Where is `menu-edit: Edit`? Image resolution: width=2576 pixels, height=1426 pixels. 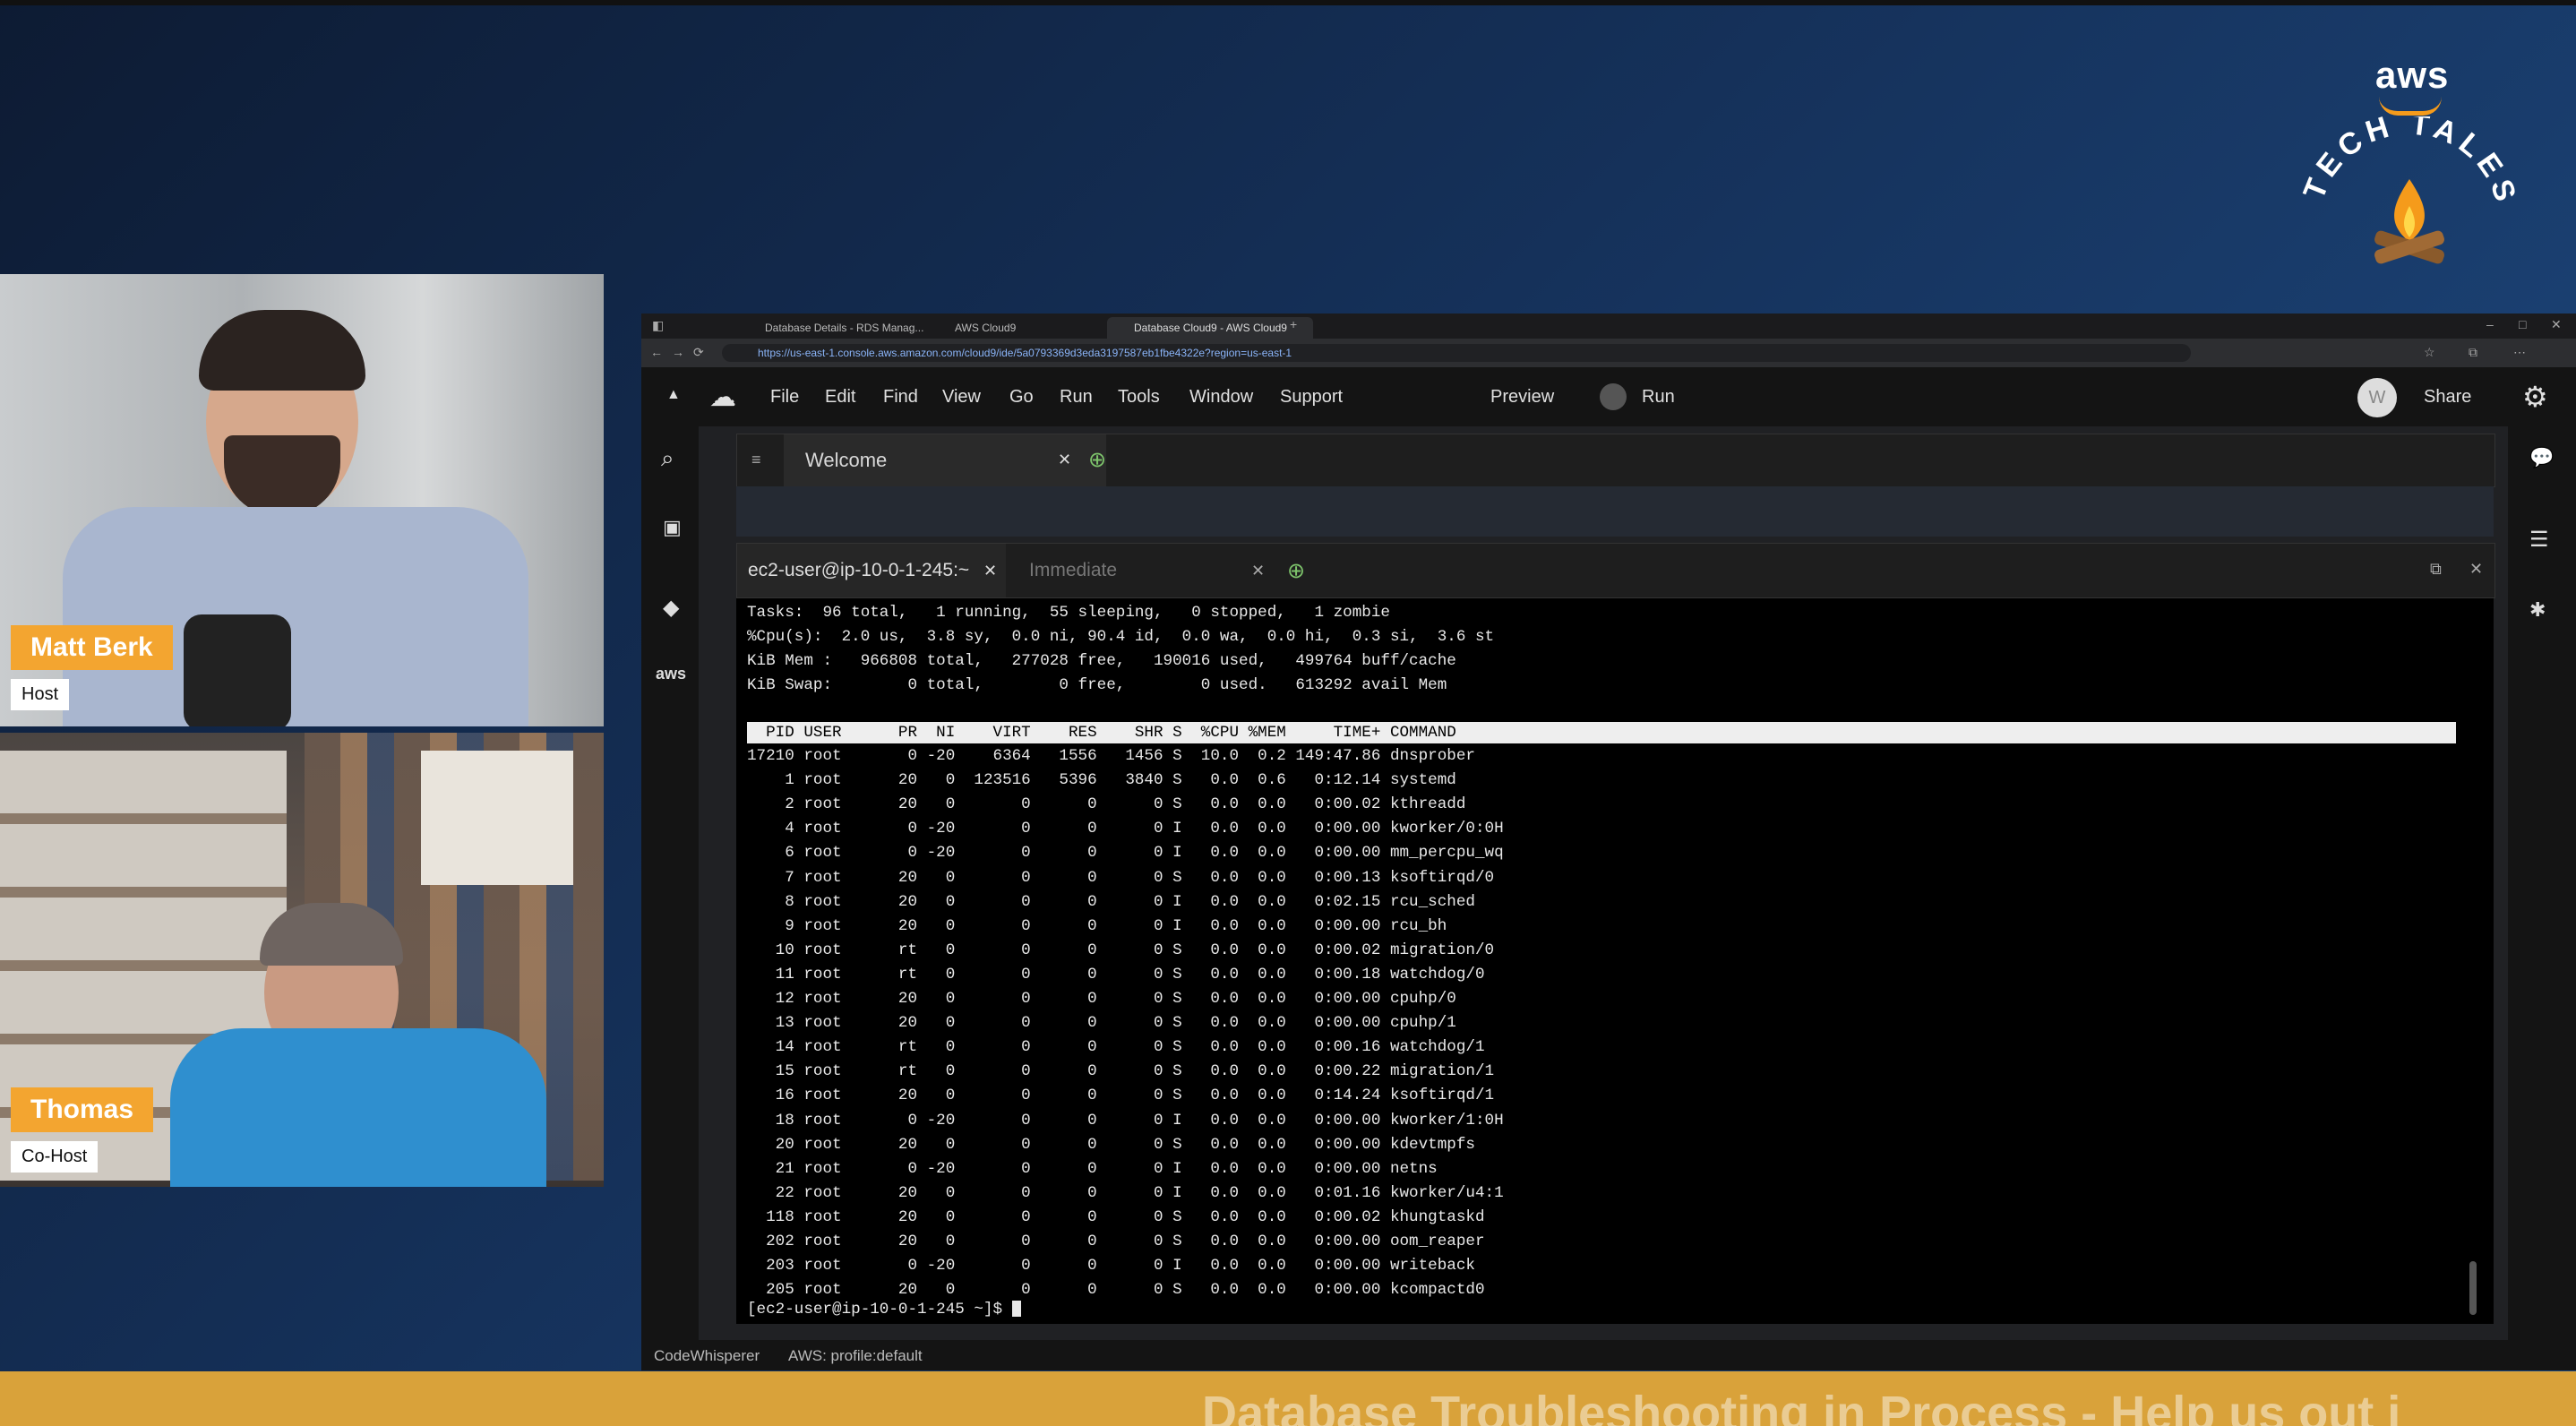
menu-edit: Edit is located at coordinates (840, 397).